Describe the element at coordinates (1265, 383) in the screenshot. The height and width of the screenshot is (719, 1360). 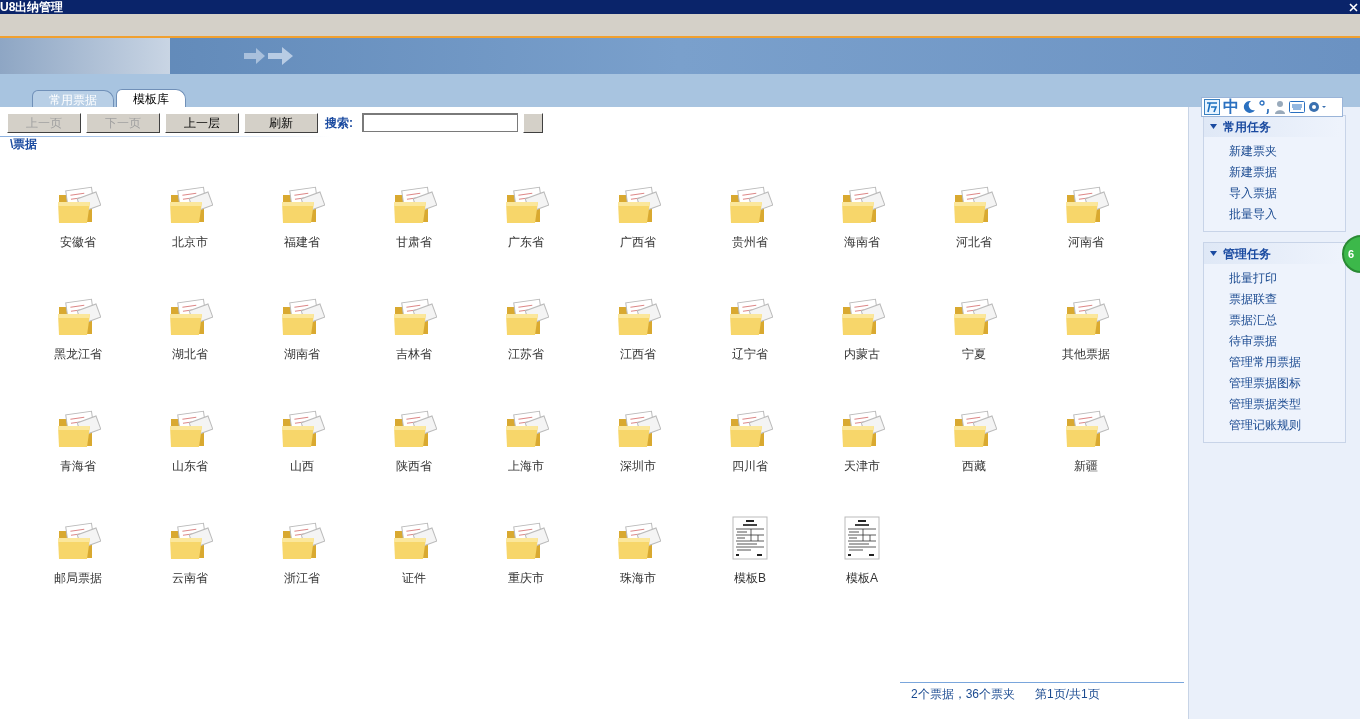
I see `task-link: 管理票据图标` at that location.